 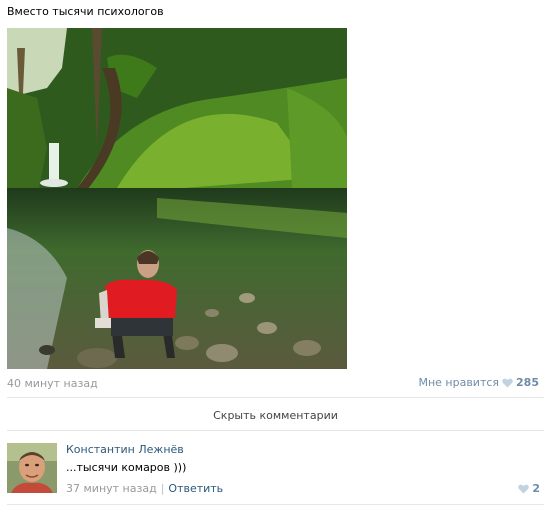 I want to click on avatar, so click(x=32, y=468).